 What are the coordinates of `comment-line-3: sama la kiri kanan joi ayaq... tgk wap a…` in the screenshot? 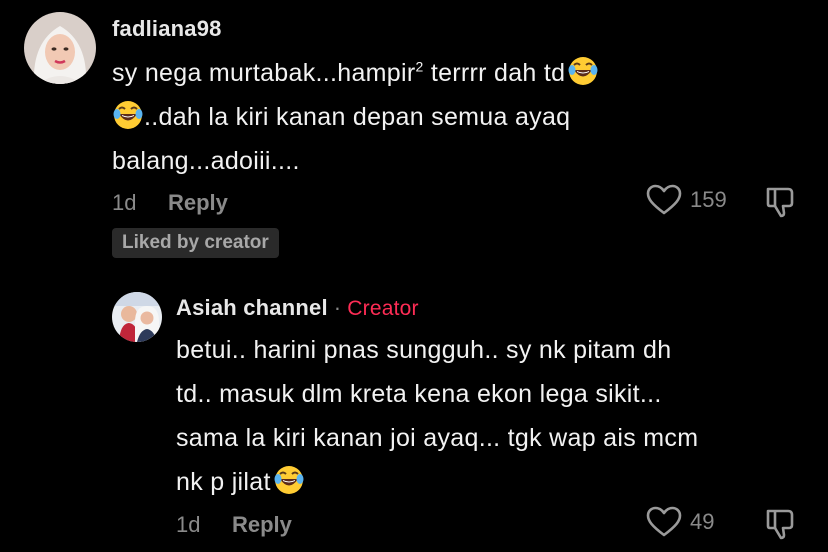 It's located at (437, 438).